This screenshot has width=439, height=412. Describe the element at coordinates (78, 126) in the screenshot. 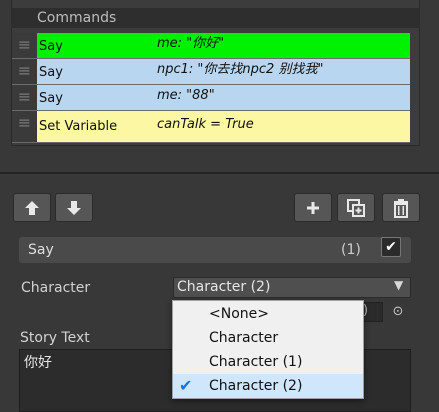

I see `command-name: Set Variable` at that location.